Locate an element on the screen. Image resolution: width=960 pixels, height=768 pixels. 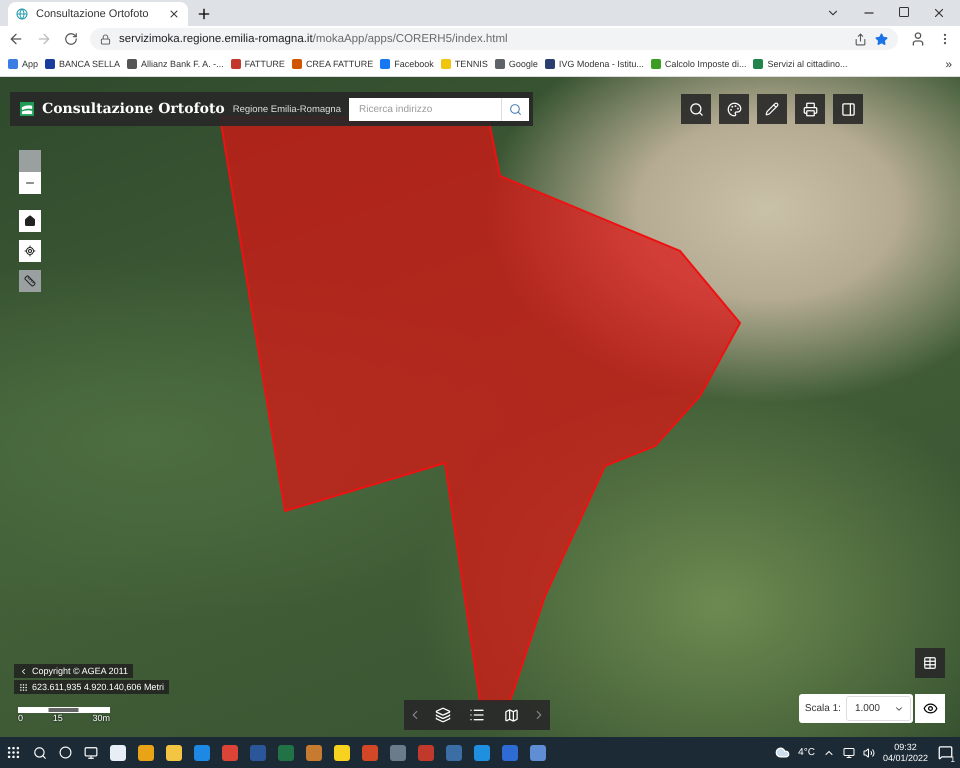
home-icon is located at coordinates (30, 221).